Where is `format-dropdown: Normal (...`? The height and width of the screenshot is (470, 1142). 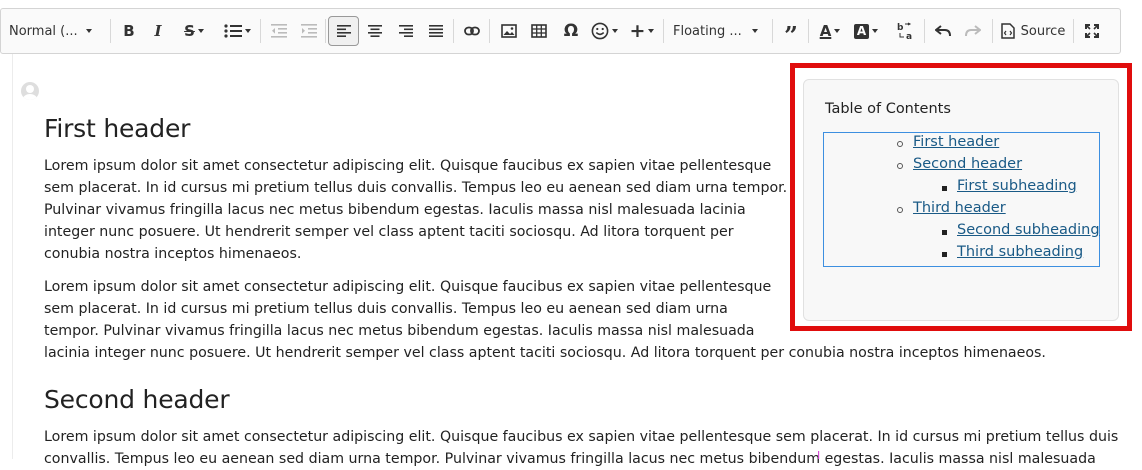
format-dropdown: Normal (... is located at coordinates (56, 31).